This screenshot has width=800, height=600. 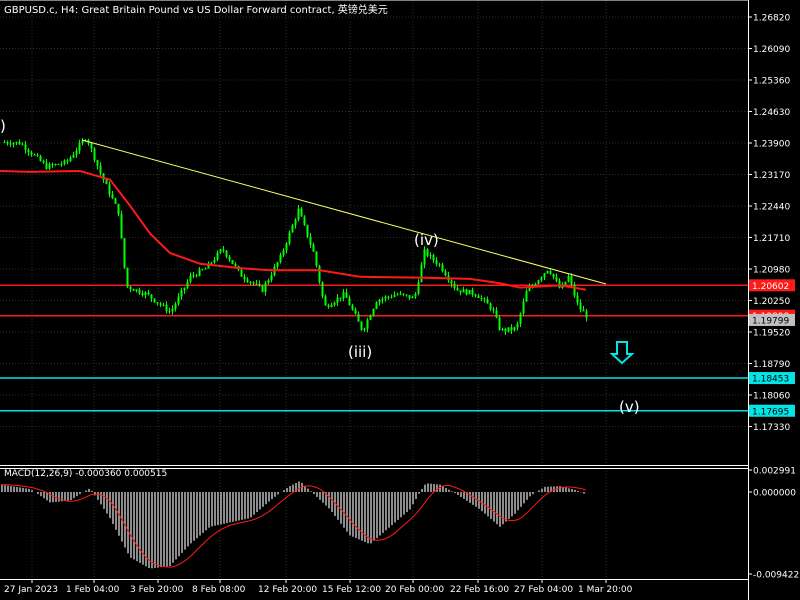 What do you see at coordinates (93, 590) in the screenshot?
I see `time-label: 1 Feb 04:00` at bounding box center [93, 590].